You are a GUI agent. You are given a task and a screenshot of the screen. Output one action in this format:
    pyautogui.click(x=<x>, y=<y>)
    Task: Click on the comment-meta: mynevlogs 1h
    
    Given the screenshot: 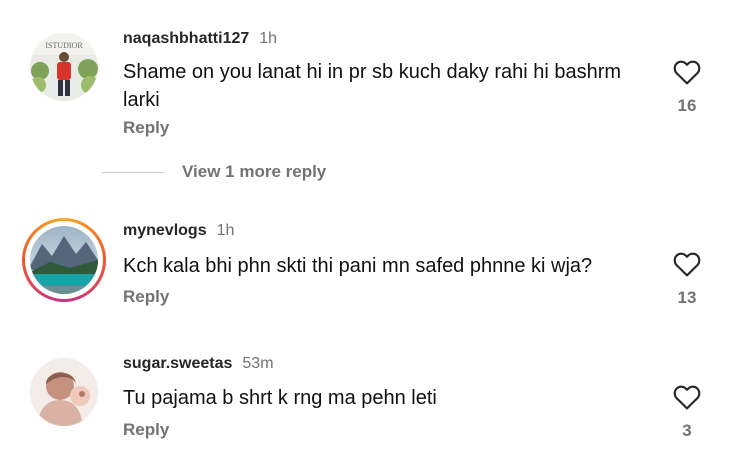 What is the action you would take?
    pyautogui.click(x=178, y=231)
    